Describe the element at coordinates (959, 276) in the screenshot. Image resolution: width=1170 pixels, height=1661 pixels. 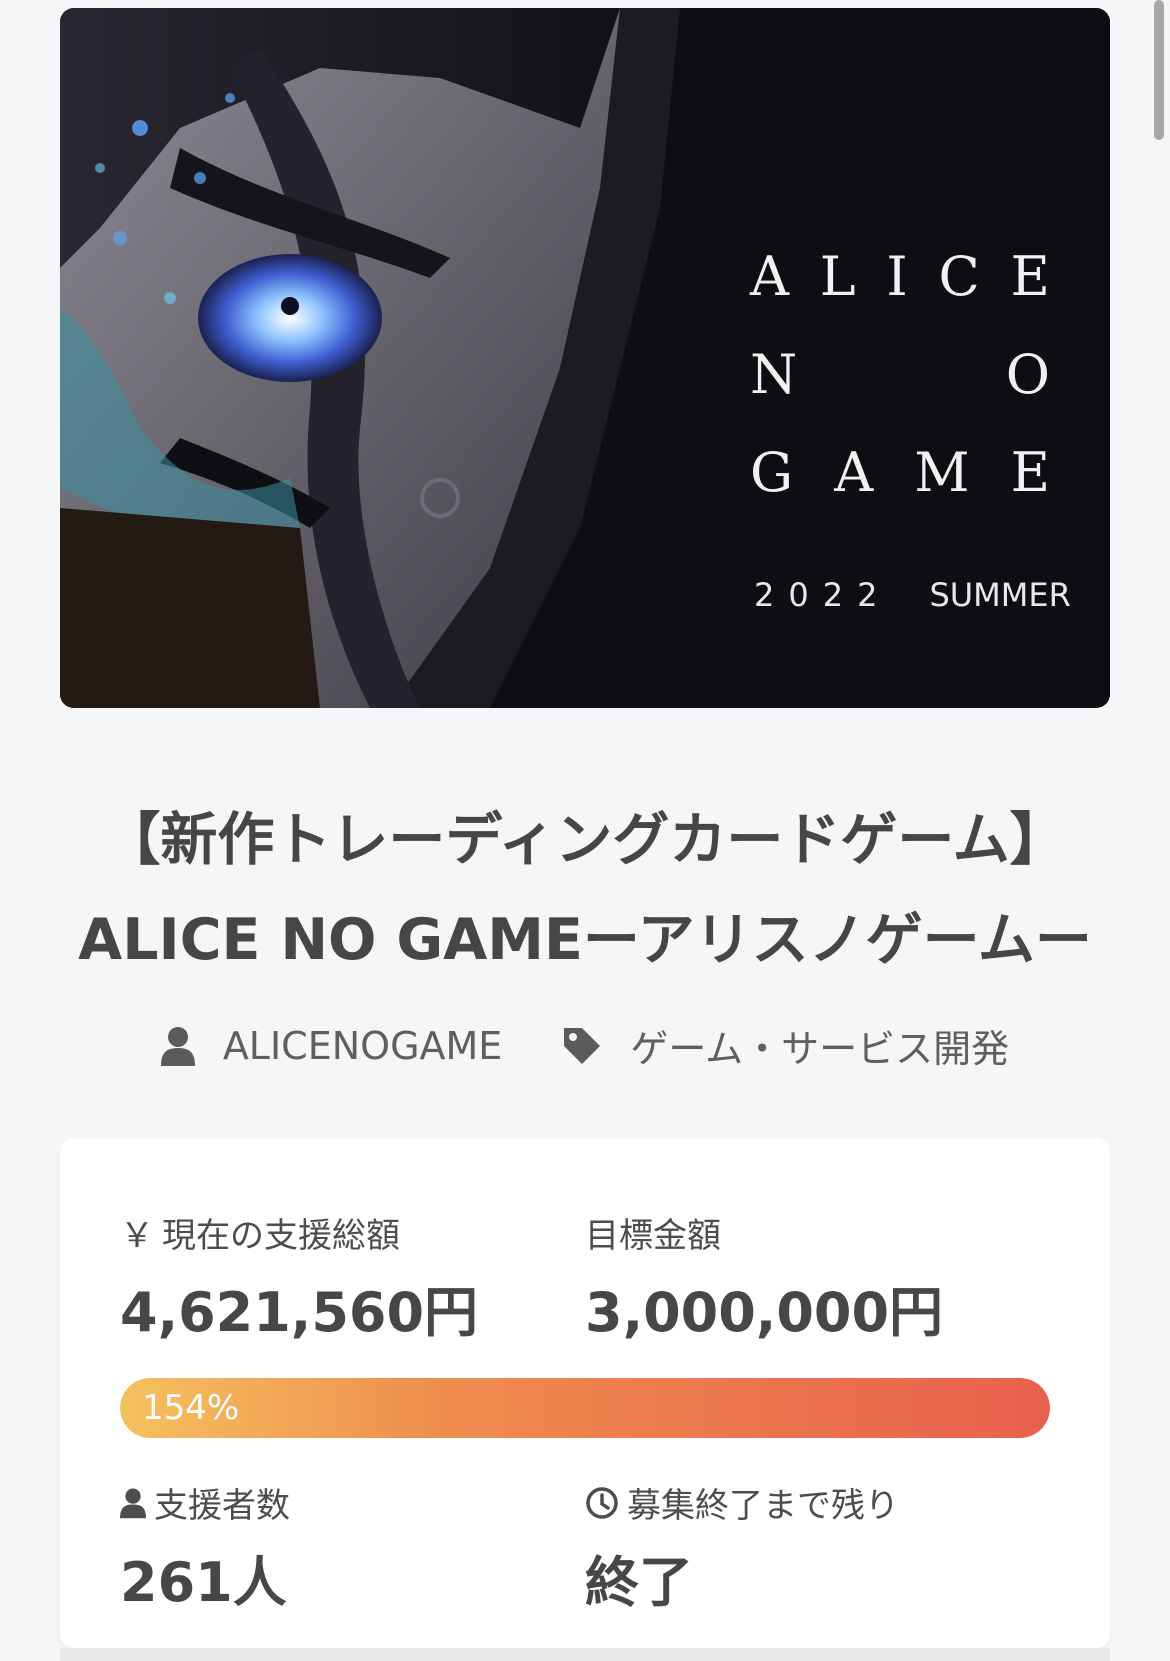
I see `hero-letter: C` at that location.